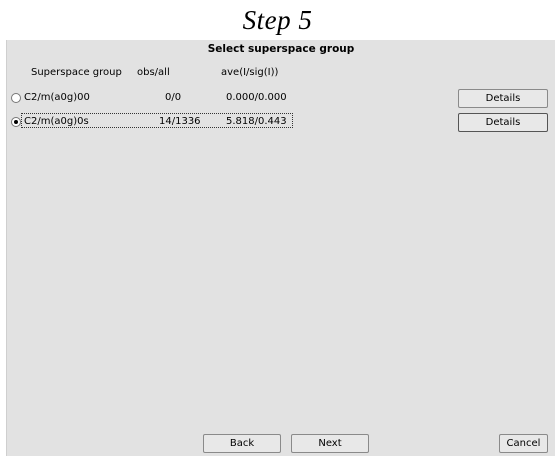  Describe the element at coordinates (277, 20) in the screenshot. I see `step-title: Step 5` at that location.